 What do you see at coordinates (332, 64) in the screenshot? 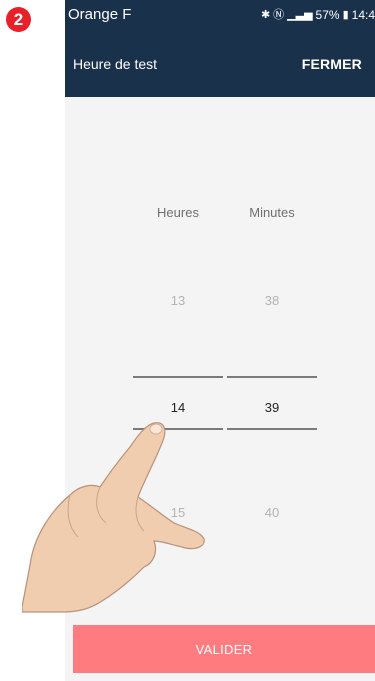
I see `close-button: FERMER` at bounding box center [332, 64].